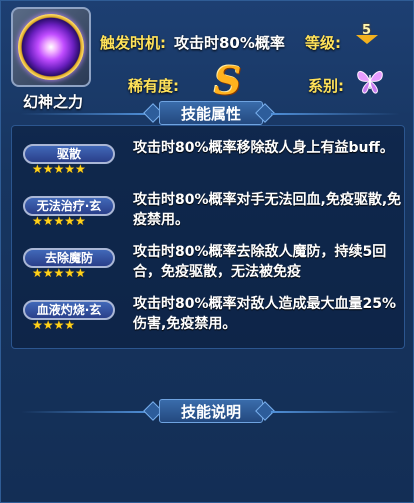  I want to click on trigger-label: 触发时机:, so click(133, 43).